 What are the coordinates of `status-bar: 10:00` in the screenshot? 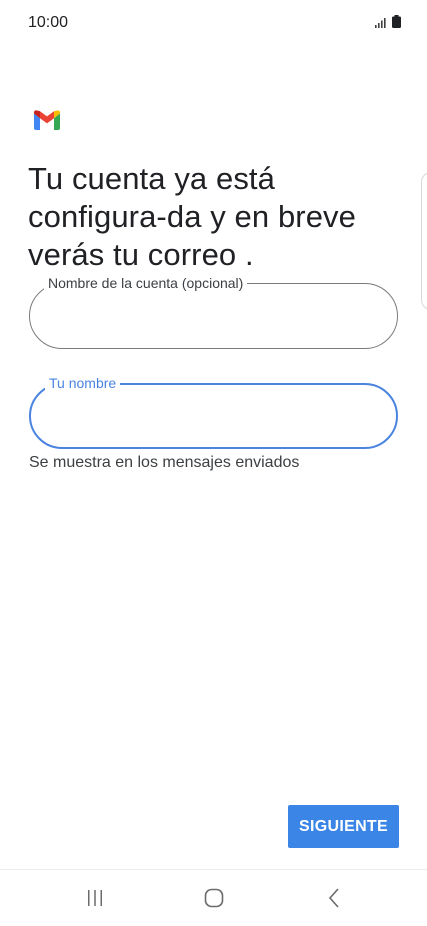 It's located at (213, 22).